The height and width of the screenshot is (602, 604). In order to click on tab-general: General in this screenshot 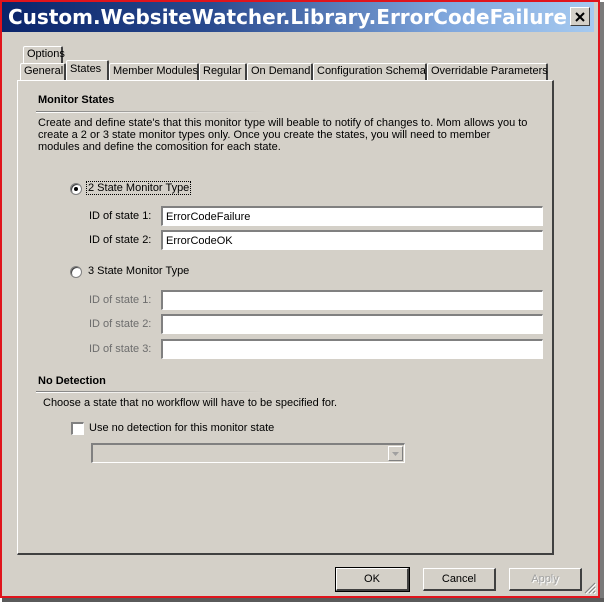, I will do `click(43, 71)`.